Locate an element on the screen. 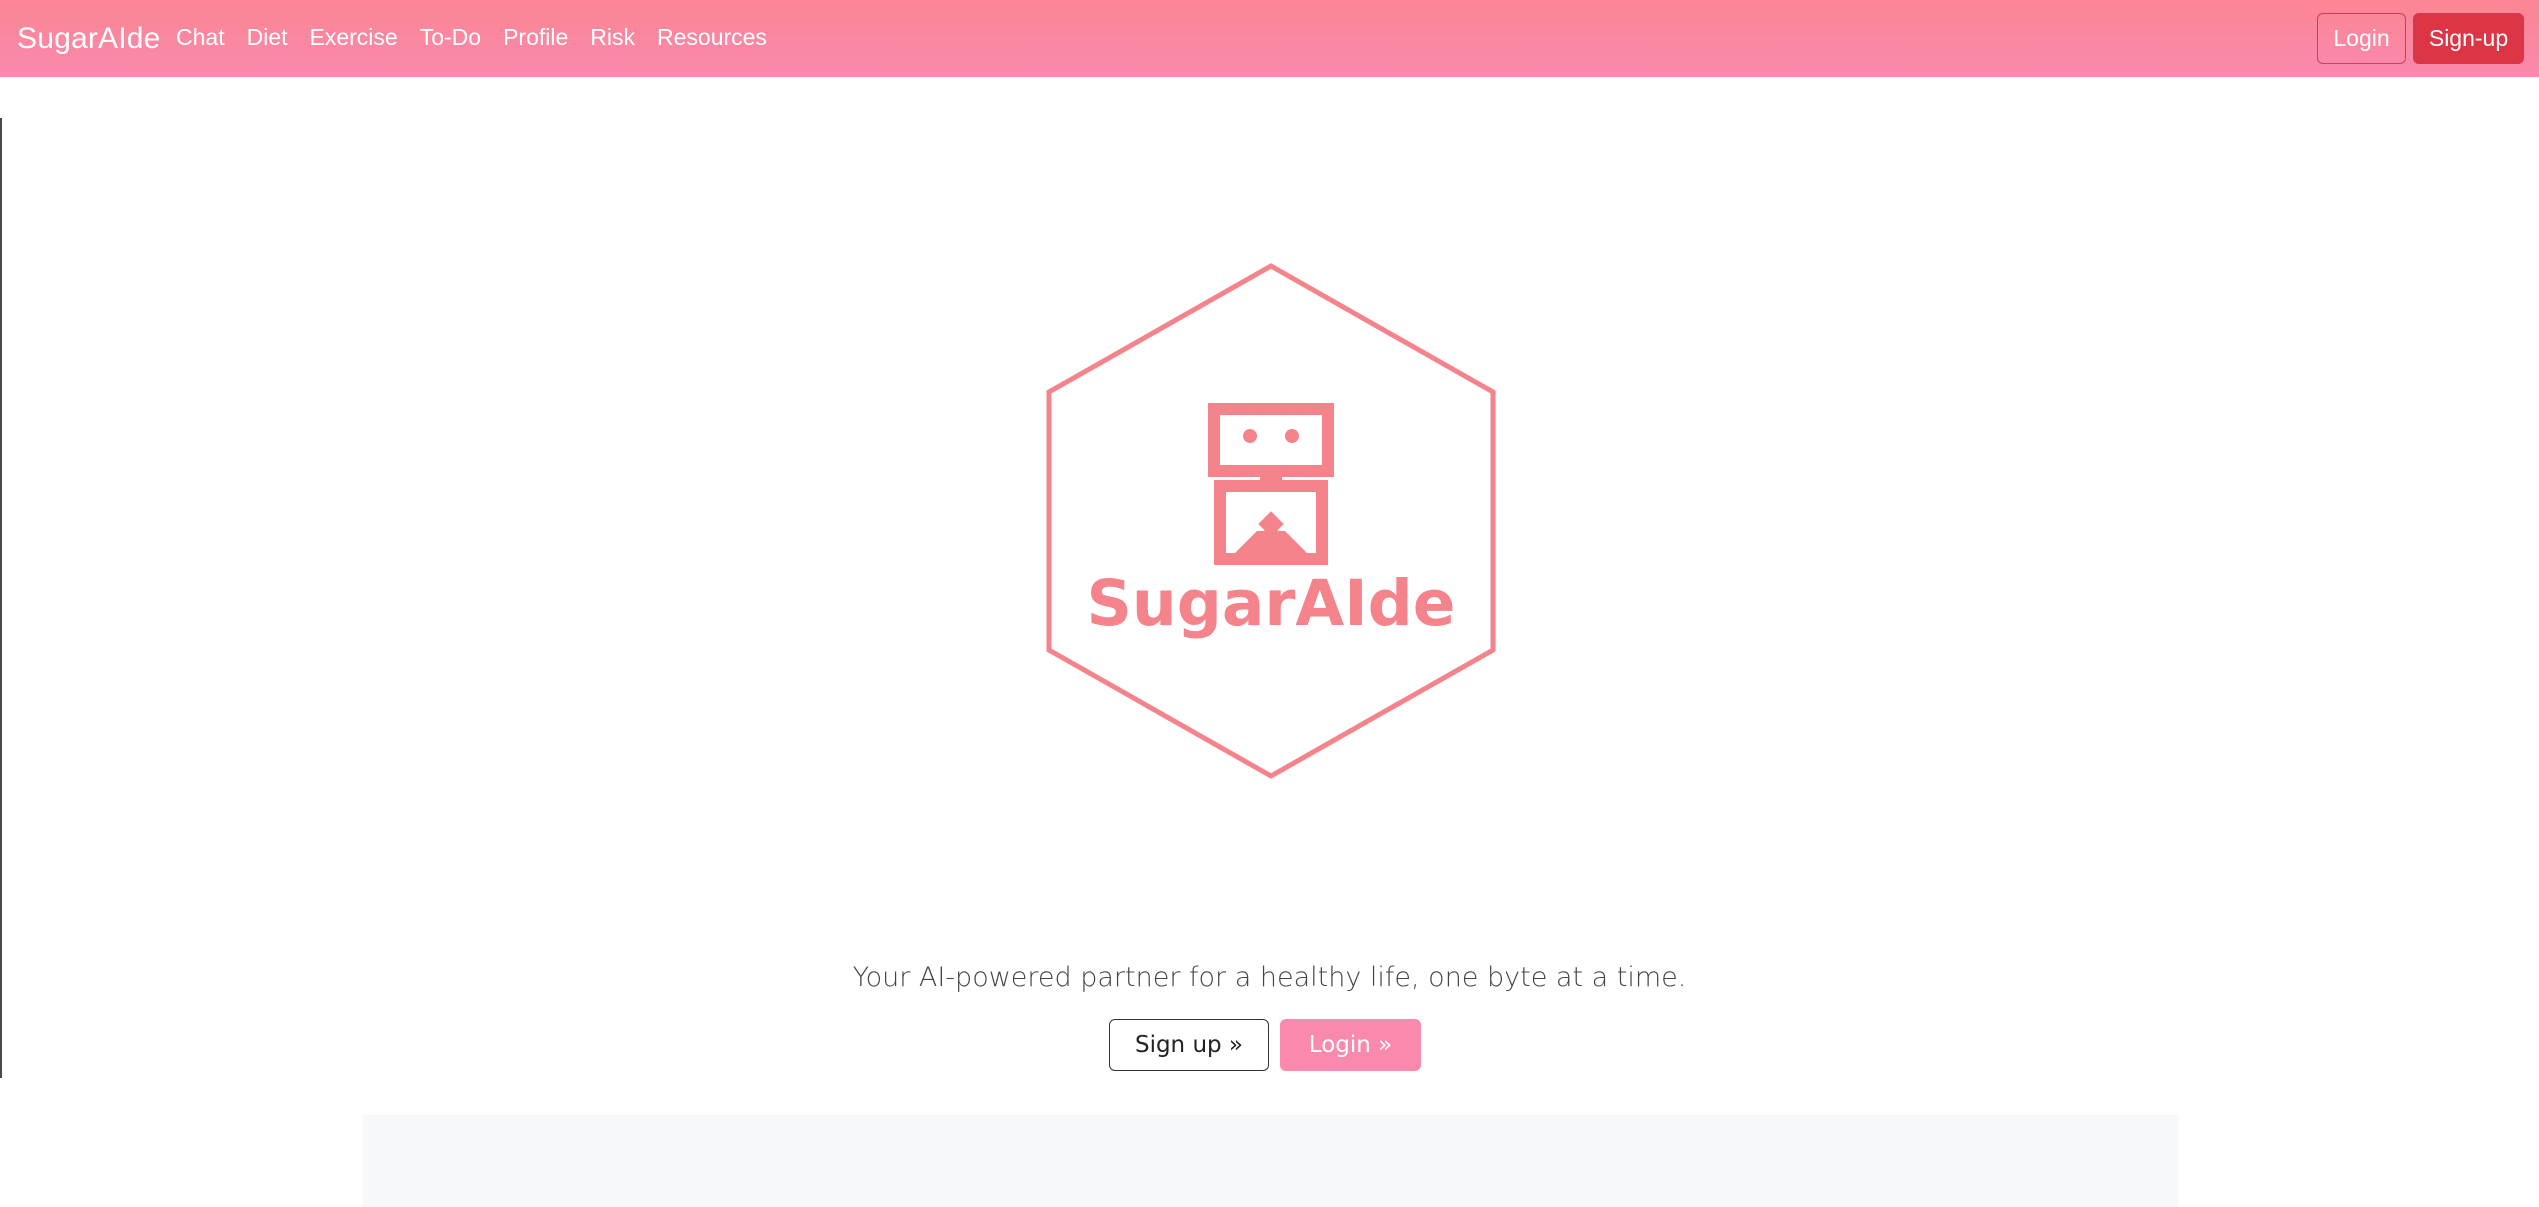 The image size is (2539, 1207). nav-link-diet: Diet is located at coordinates (267, 37).